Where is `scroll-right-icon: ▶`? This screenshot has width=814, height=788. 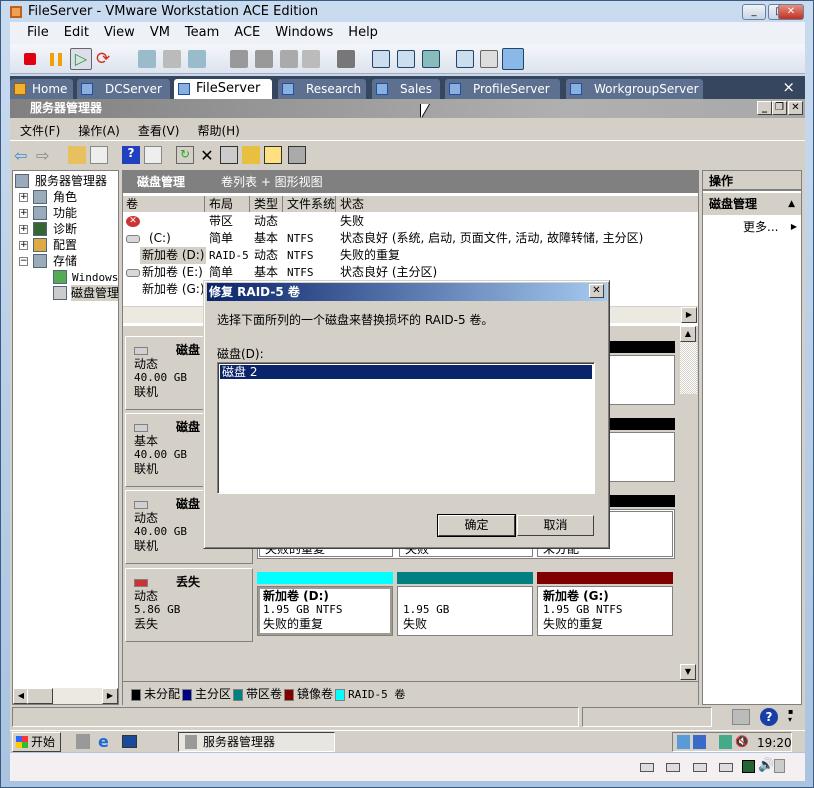
scroll-right-icon: ▶ is located at coordinates (689, 315).